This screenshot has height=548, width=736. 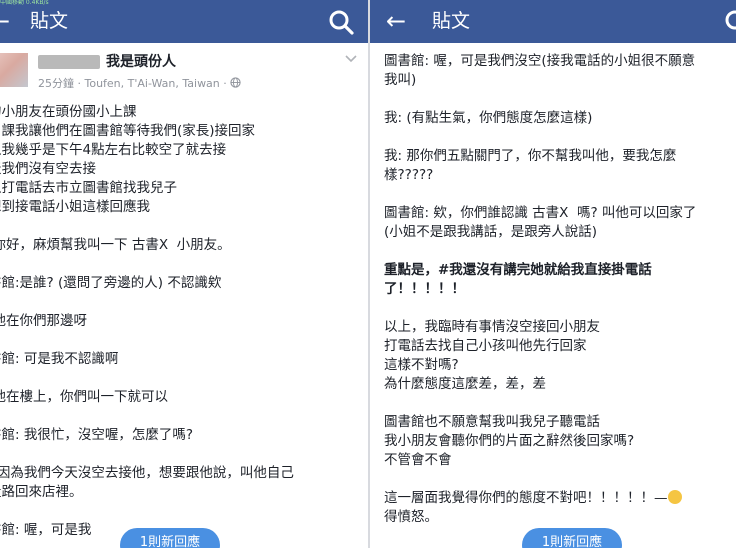 What do you see at coordinates (68, 112) in the screenshot?
I see `post-line: 的小朋友在頭份國小上課` at bounding box center [68, 112].